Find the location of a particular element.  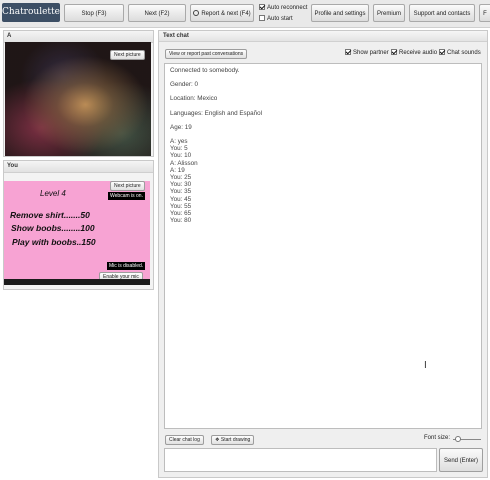

chat-message-input is located at coordinates (300, 460).